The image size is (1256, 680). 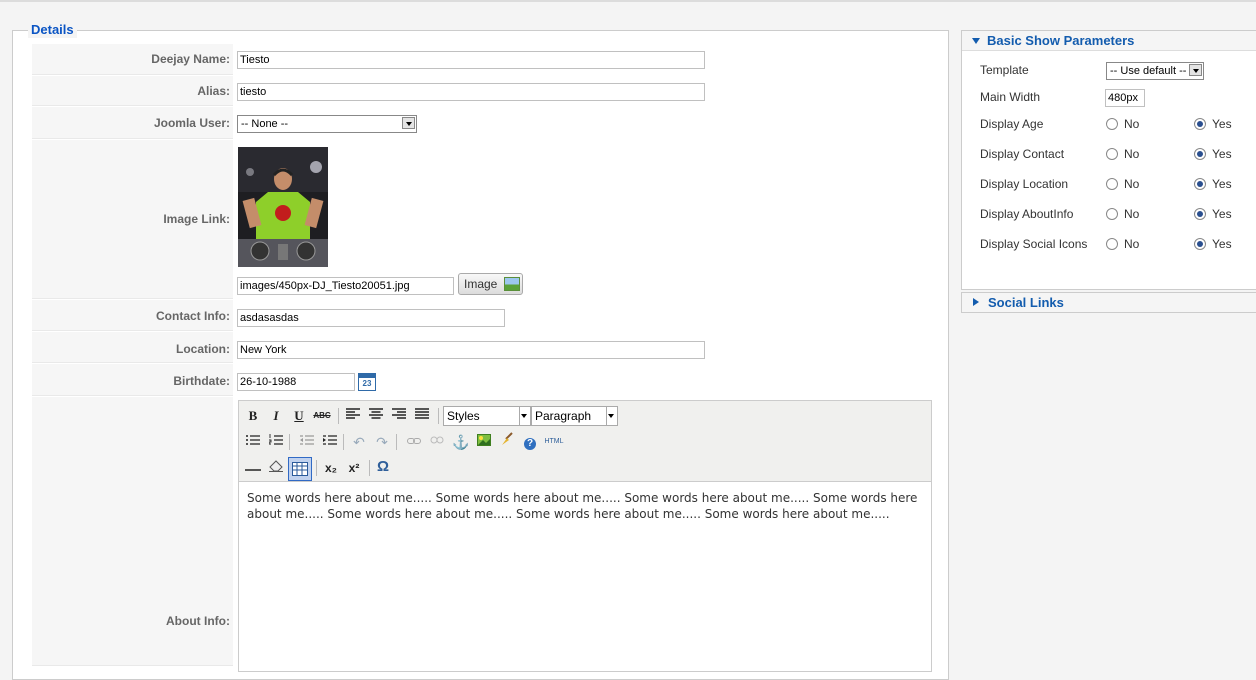 What do you see at coordinates (530, 442) in the screenshot?
I see `help-icon: ?` at bounding box center [530, 442].